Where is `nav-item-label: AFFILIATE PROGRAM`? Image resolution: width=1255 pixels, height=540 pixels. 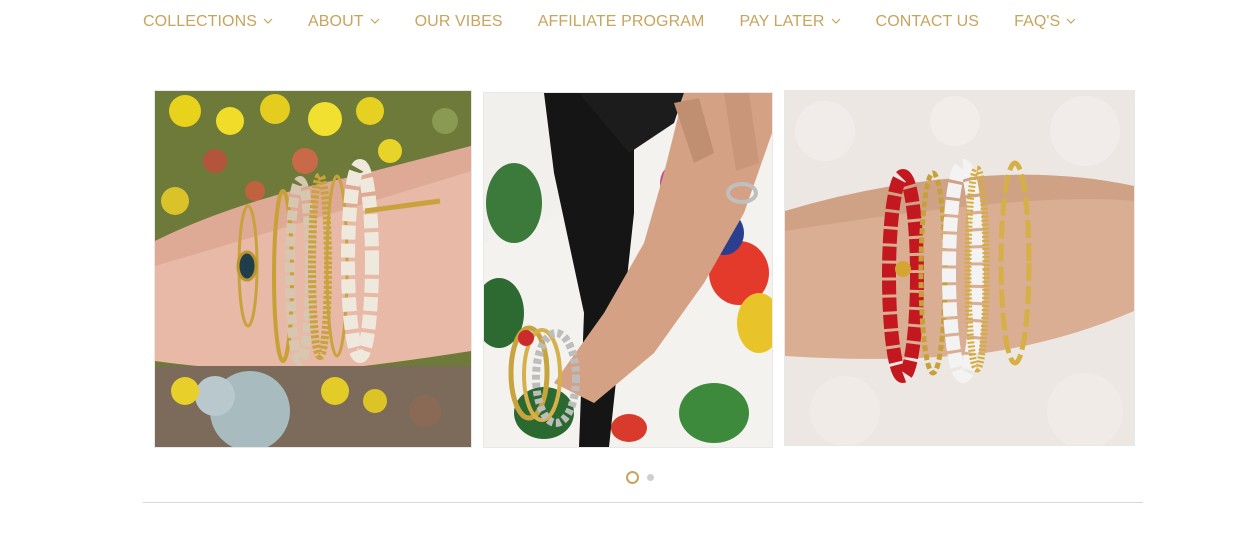
nav-item-label: AFFILIATE PROGRAM is located at coordinates (621, 21).